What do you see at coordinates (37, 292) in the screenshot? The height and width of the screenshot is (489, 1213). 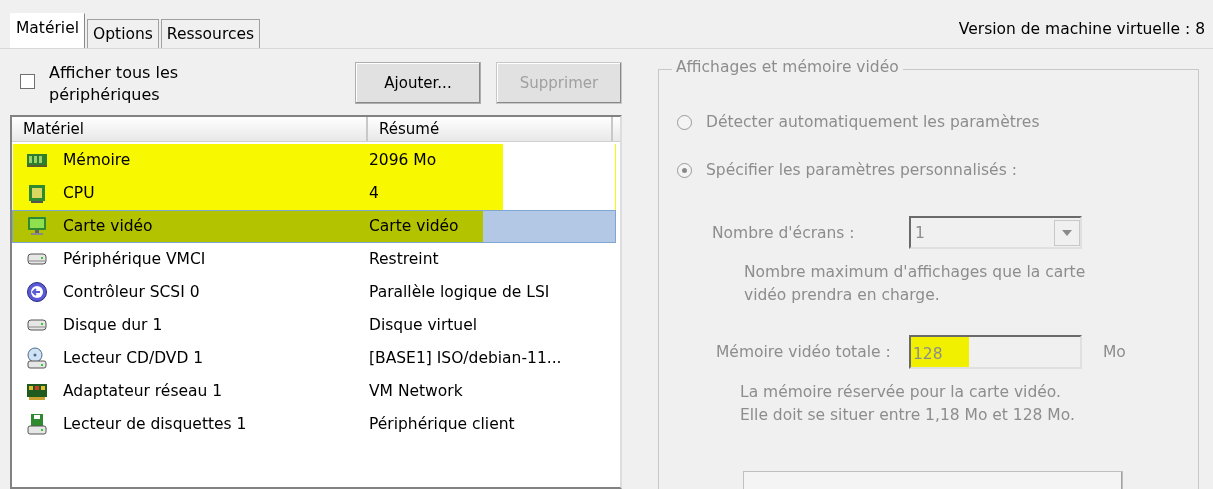 I see `arrow-circle-icon` at bounding box center [37, 292].